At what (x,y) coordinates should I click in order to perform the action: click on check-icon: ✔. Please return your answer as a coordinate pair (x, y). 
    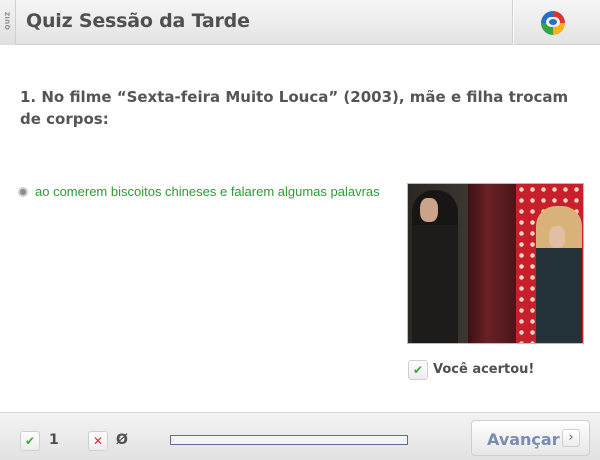
    Looking at the image, I should click on (418, 370).